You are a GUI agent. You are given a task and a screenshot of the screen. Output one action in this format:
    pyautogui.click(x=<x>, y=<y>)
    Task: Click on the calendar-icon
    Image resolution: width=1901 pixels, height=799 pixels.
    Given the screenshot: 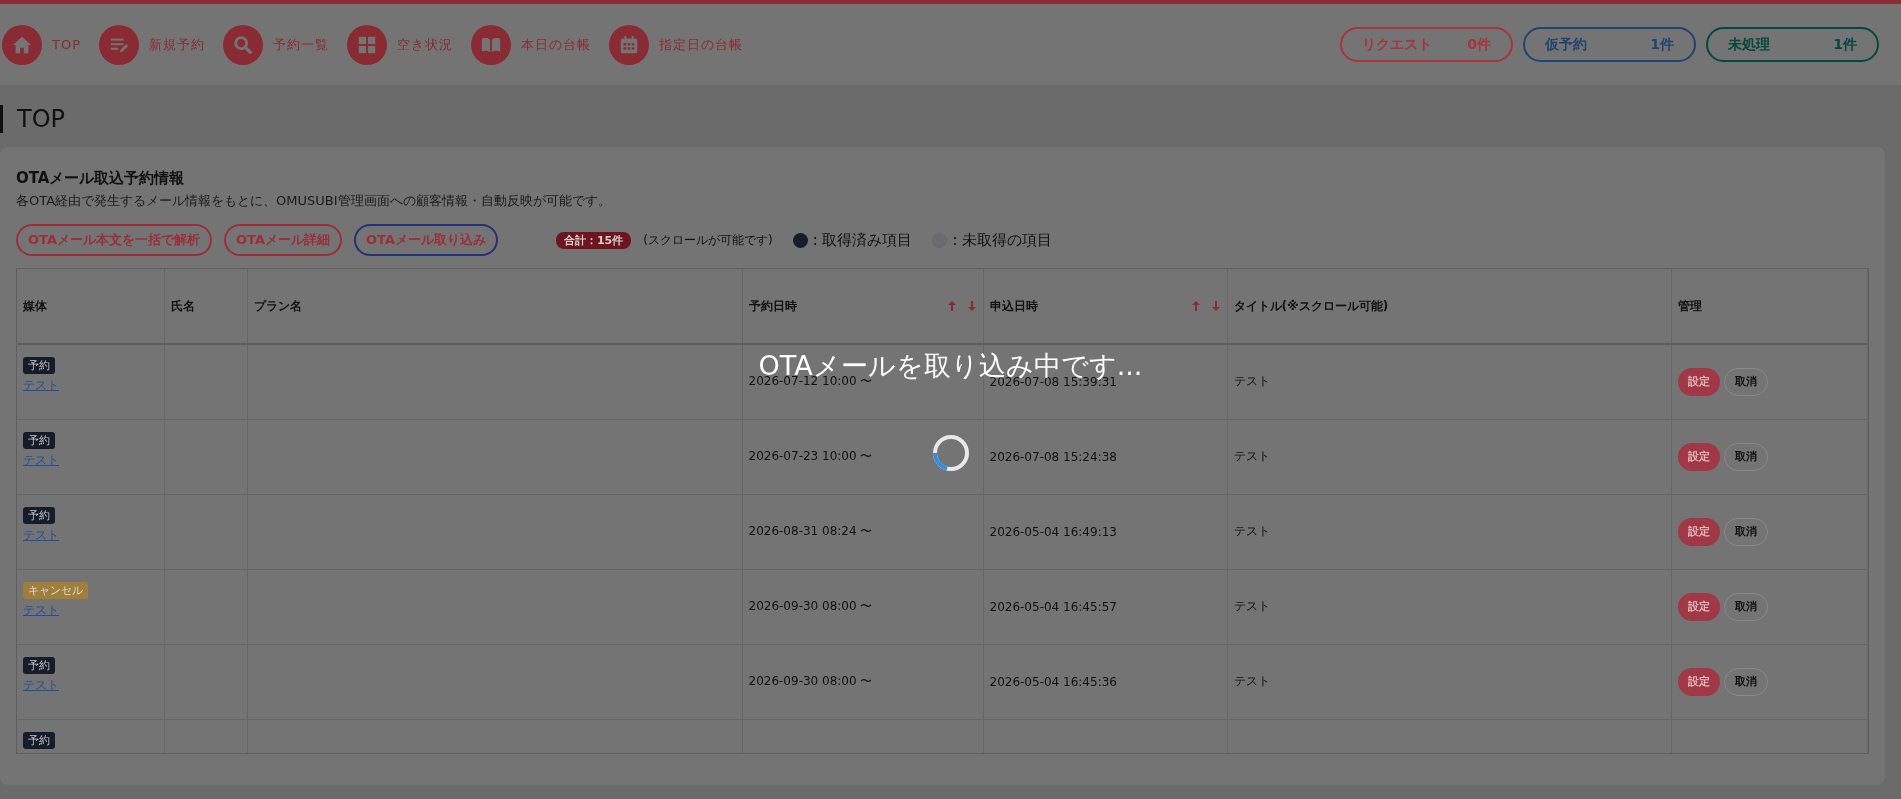 What is the action you would take?
    pyautogui.click(x=629, y=44)
    